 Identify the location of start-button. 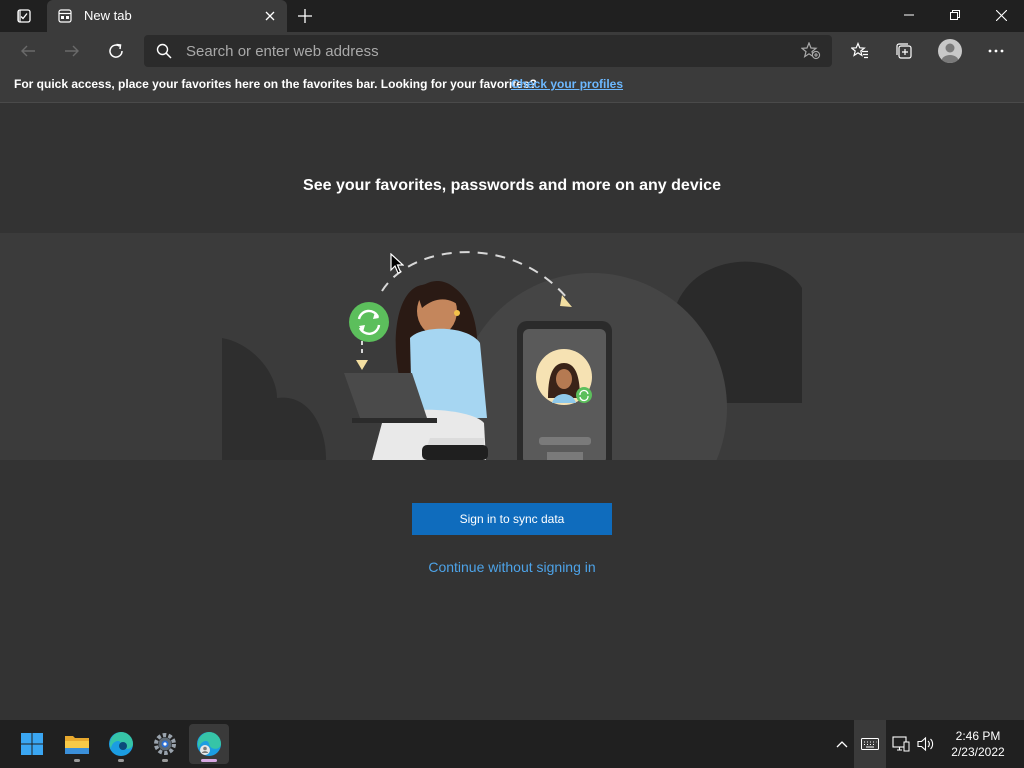
(32, 744).